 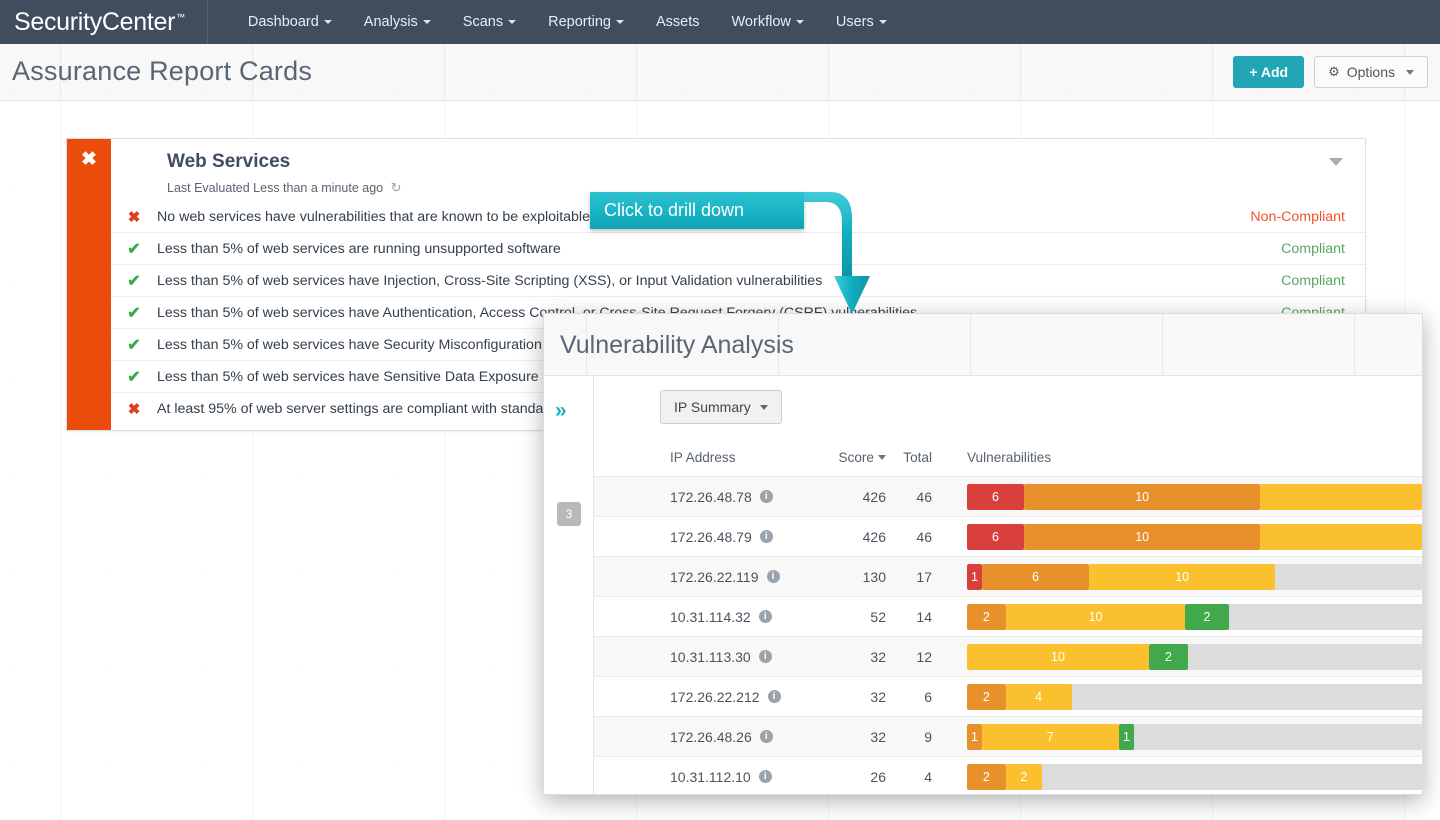 What do you see at coordinates (275, 188) in the screenshot?
I see `last-evaluated-text: Last Evaluated Less than a minute ago` at bounding box center [275, 188].